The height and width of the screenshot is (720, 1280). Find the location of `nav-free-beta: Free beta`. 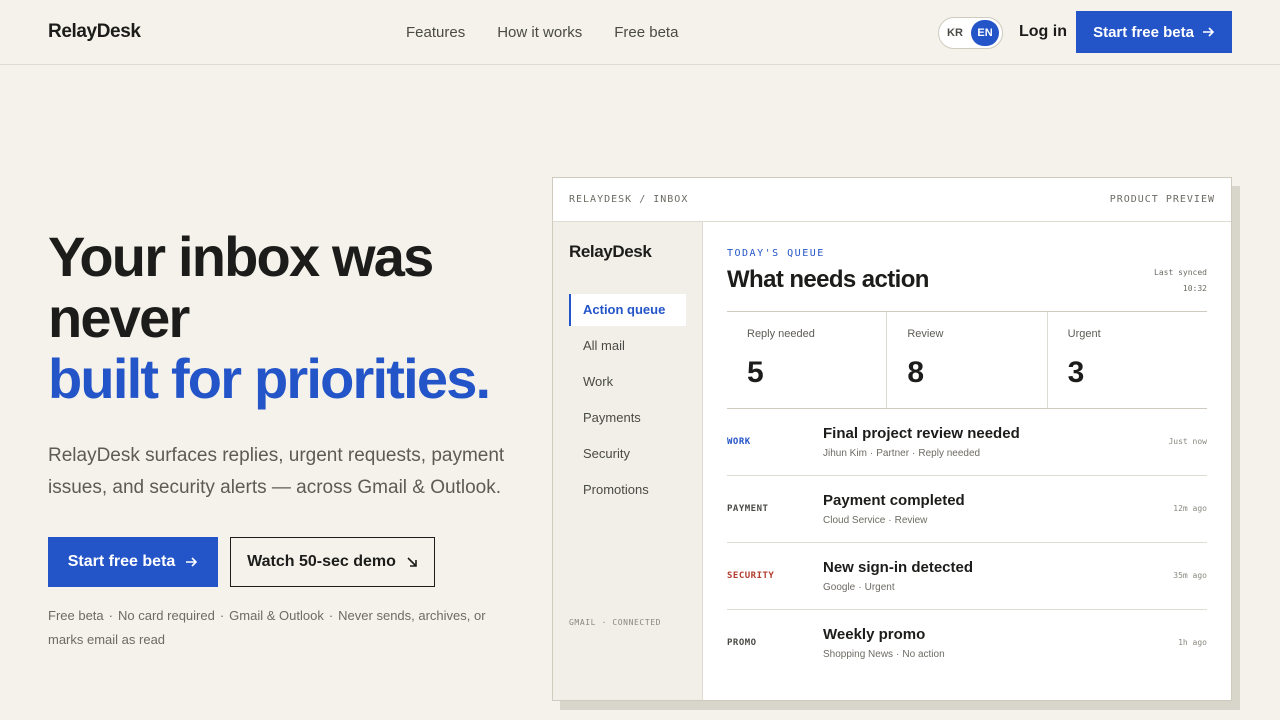

nav-free-beta: Free beta is located at coordinates (646, 32).